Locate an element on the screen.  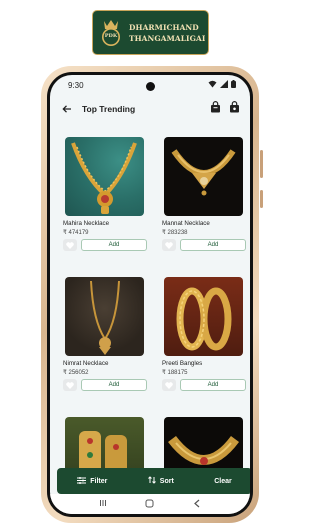
crown-monogram-icon: PDK is located at coordinates (111, 33).